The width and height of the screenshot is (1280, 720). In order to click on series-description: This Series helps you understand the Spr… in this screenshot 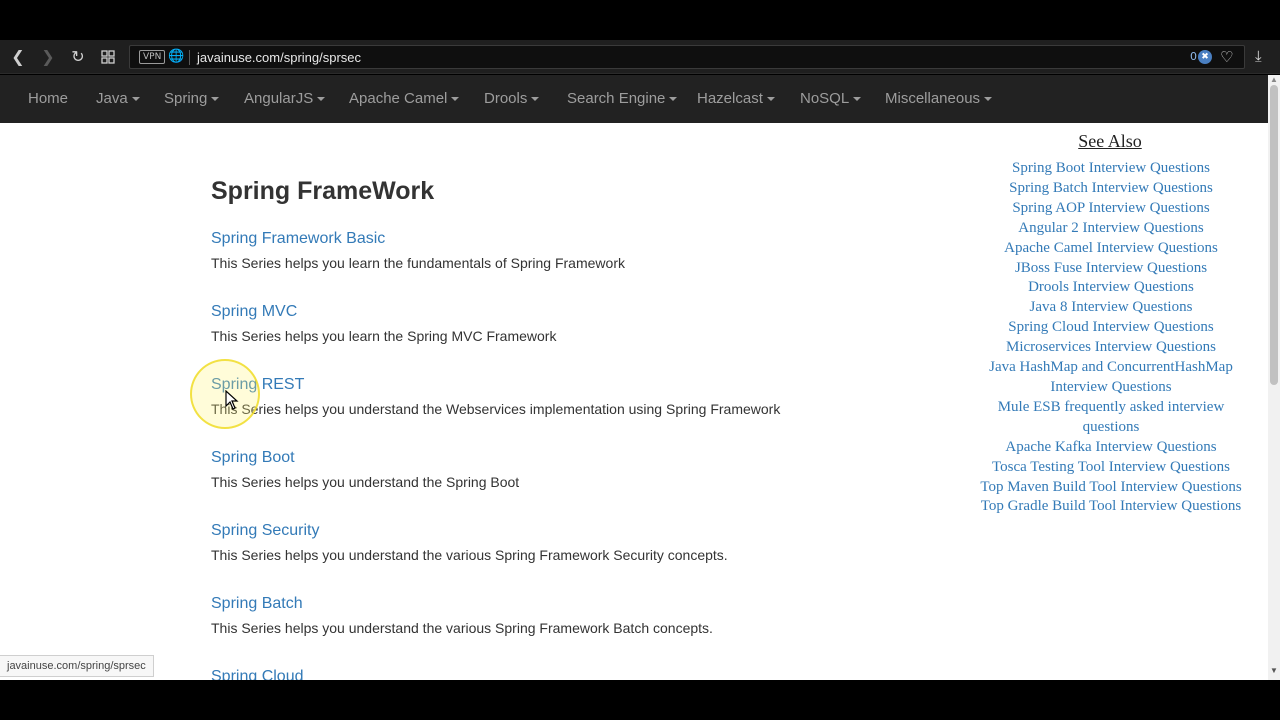, I will do `click(365, 482)`.